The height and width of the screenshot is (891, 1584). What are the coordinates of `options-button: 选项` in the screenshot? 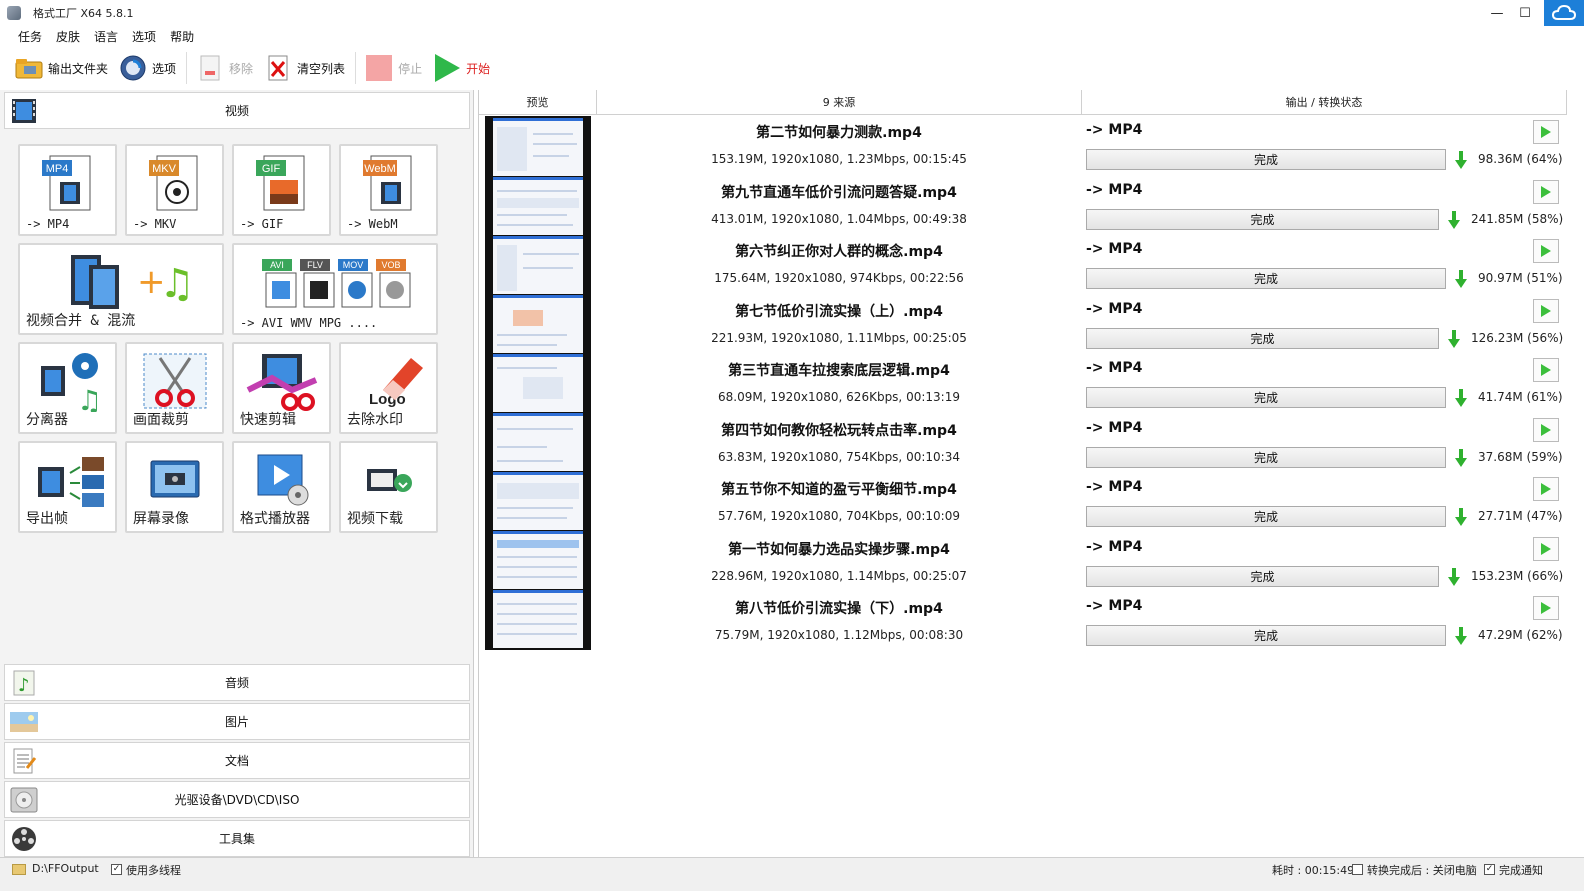 It's located at (147, 68).